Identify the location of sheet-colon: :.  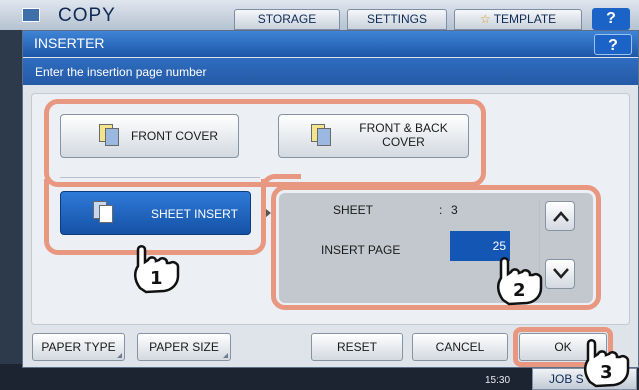
(441, 210).